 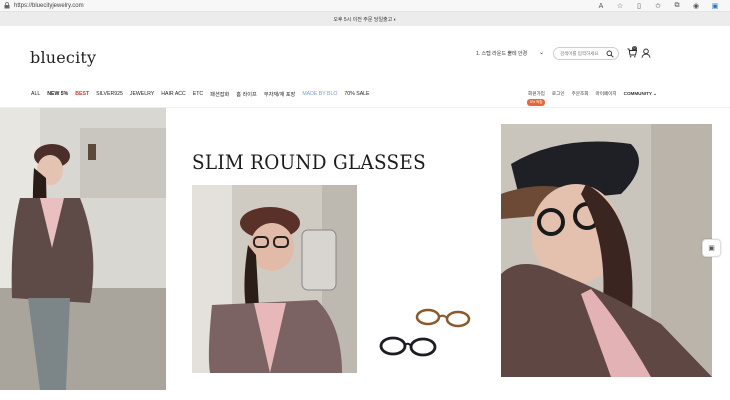 I want to click on favorites-icon: ✩, so click(x=658, y=6).